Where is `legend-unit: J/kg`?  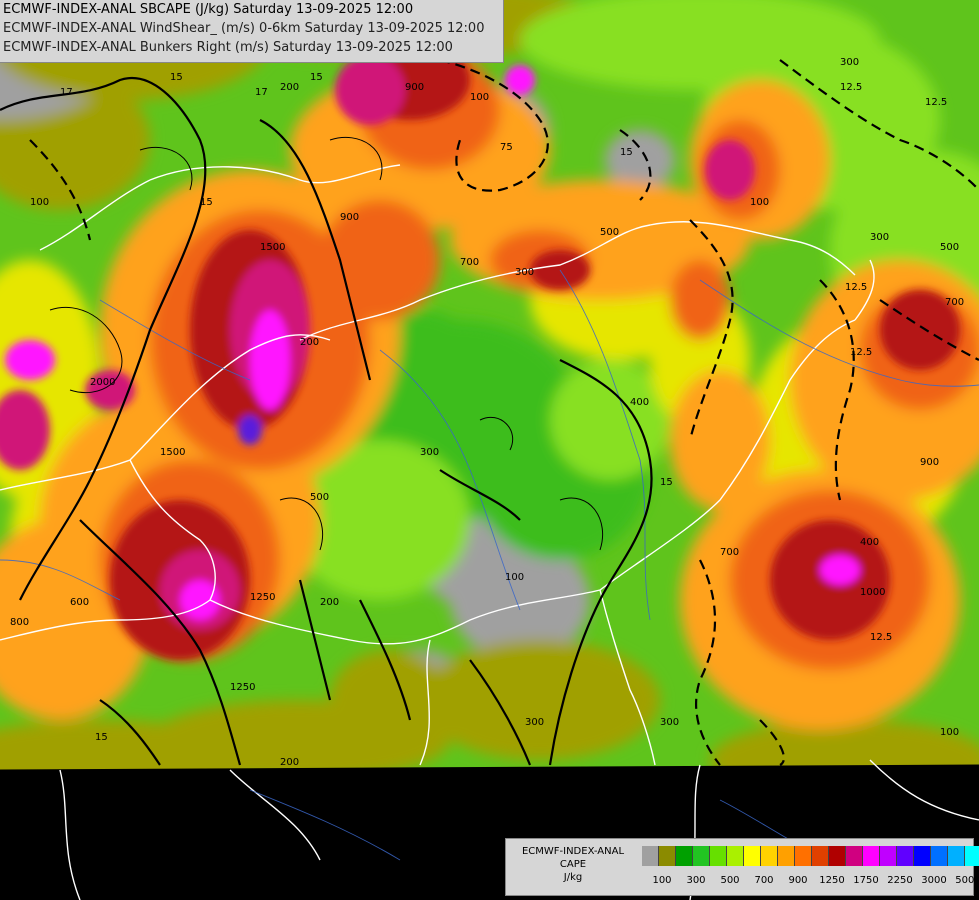 legend-unit: J/kg is located at coordinates (573, 877).